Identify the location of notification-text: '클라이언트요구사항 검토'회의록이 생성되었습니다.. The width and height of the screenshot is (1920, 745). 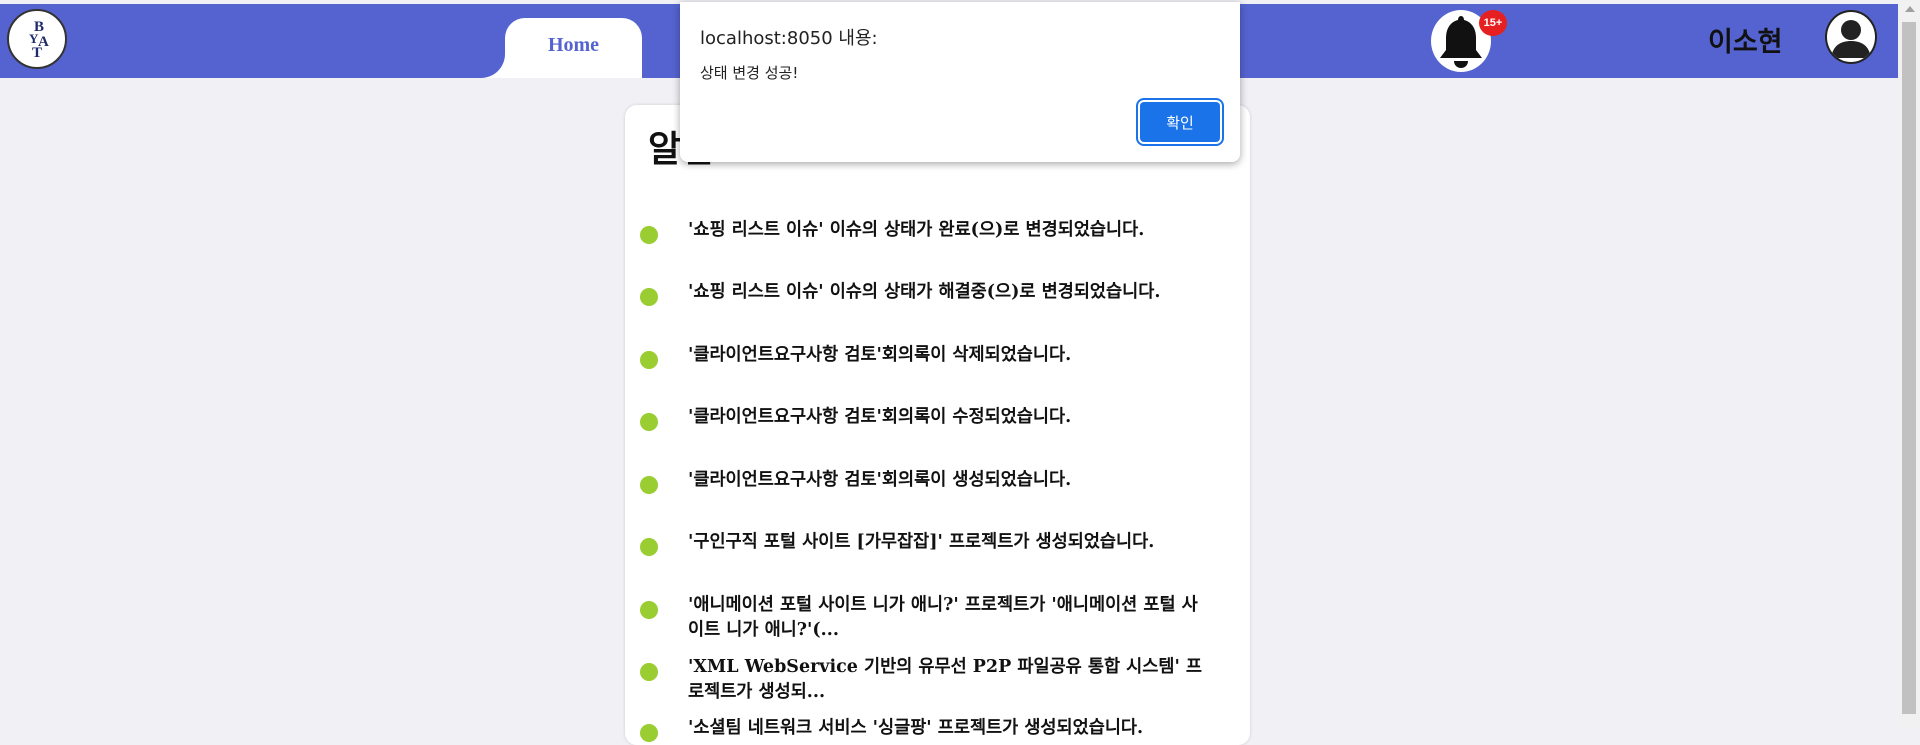
(880, 480).